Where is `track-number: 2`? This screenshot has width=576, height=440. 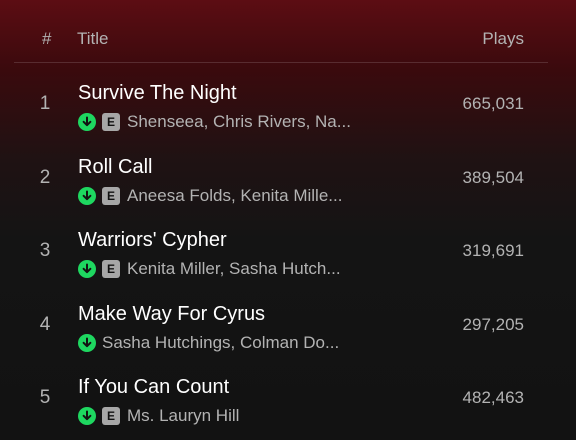
track-number: 2 is located at coordinates (45, 177).